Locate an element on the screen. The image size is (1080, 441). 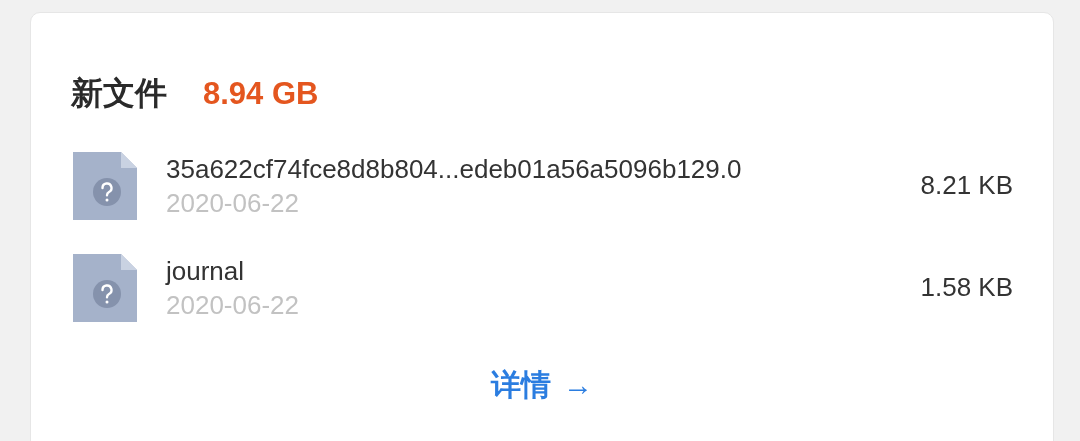
file-size: 1.58 KB is located at coordinates (966, 287).